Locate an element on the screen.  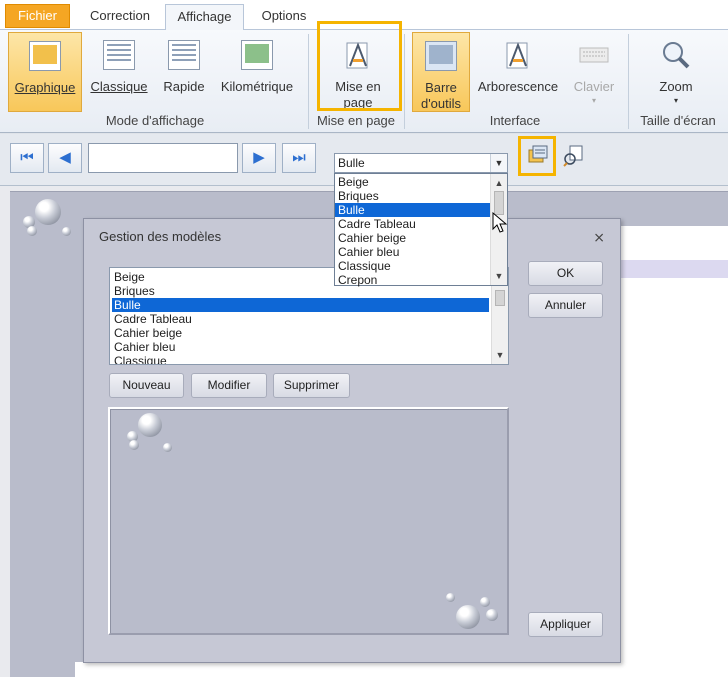
magnifier-icon is located at coordinates (676, 55).